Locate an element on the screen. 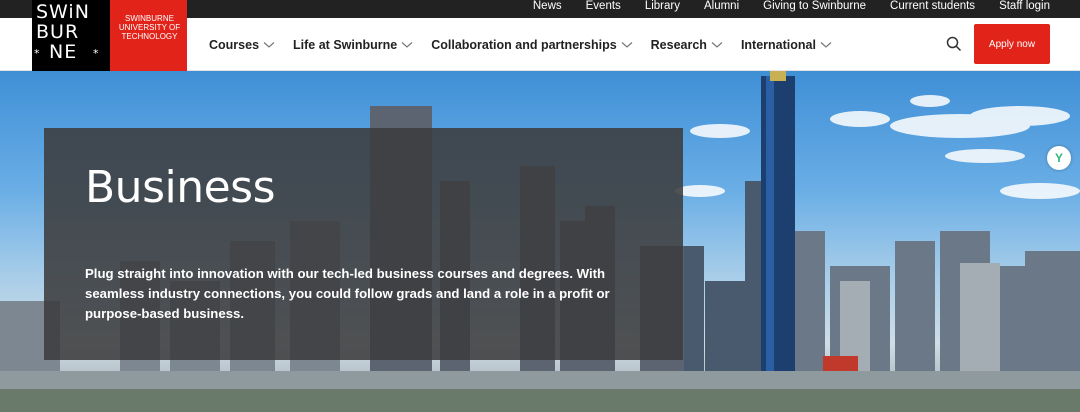 The height and width of the screenshot is (412, 1080). nav-item-label: Collaboration and partnerships is located at coordinates (524, 44).